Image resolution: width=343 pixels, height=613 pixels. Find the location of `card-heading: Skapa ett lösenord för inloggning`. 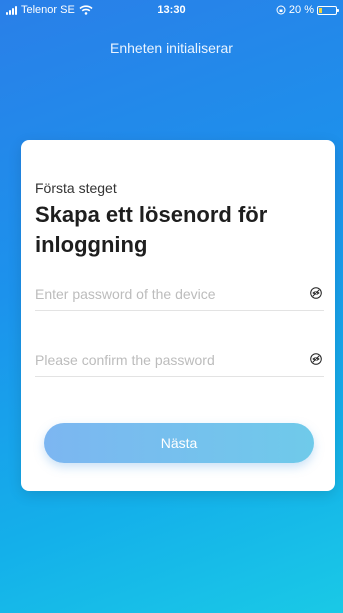

card-heading: Skapa ett lösenord för inloggning is located at coordinates (151, 229).